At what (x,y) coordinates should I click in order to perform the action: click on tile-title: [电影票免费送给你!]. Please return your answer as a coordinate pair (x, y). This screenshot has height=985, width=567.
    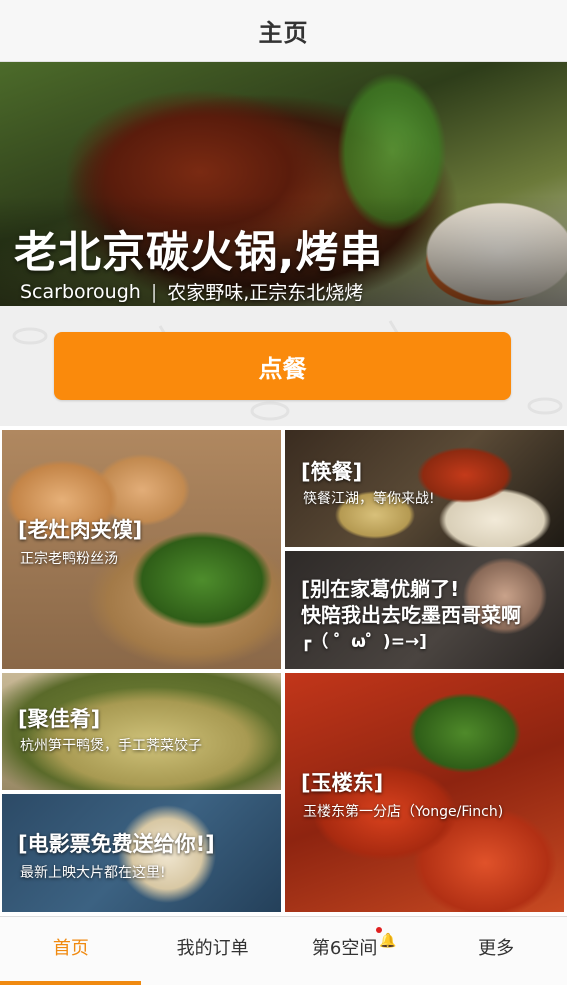
    Looking at the image, I should click on (116, 844).